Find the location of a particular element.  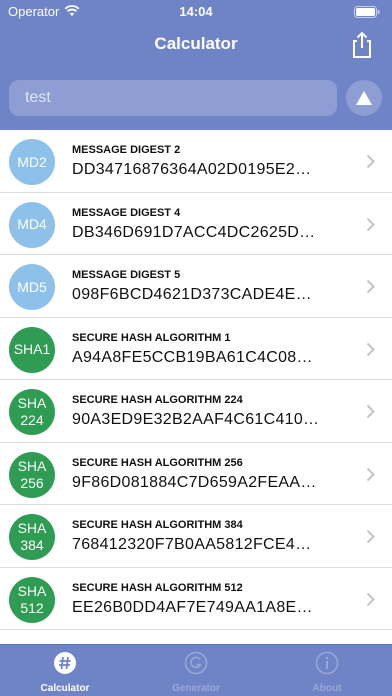

algorithm-name: SECURE HASH ALGORITHM 384 is located at coordinates (157, 525).